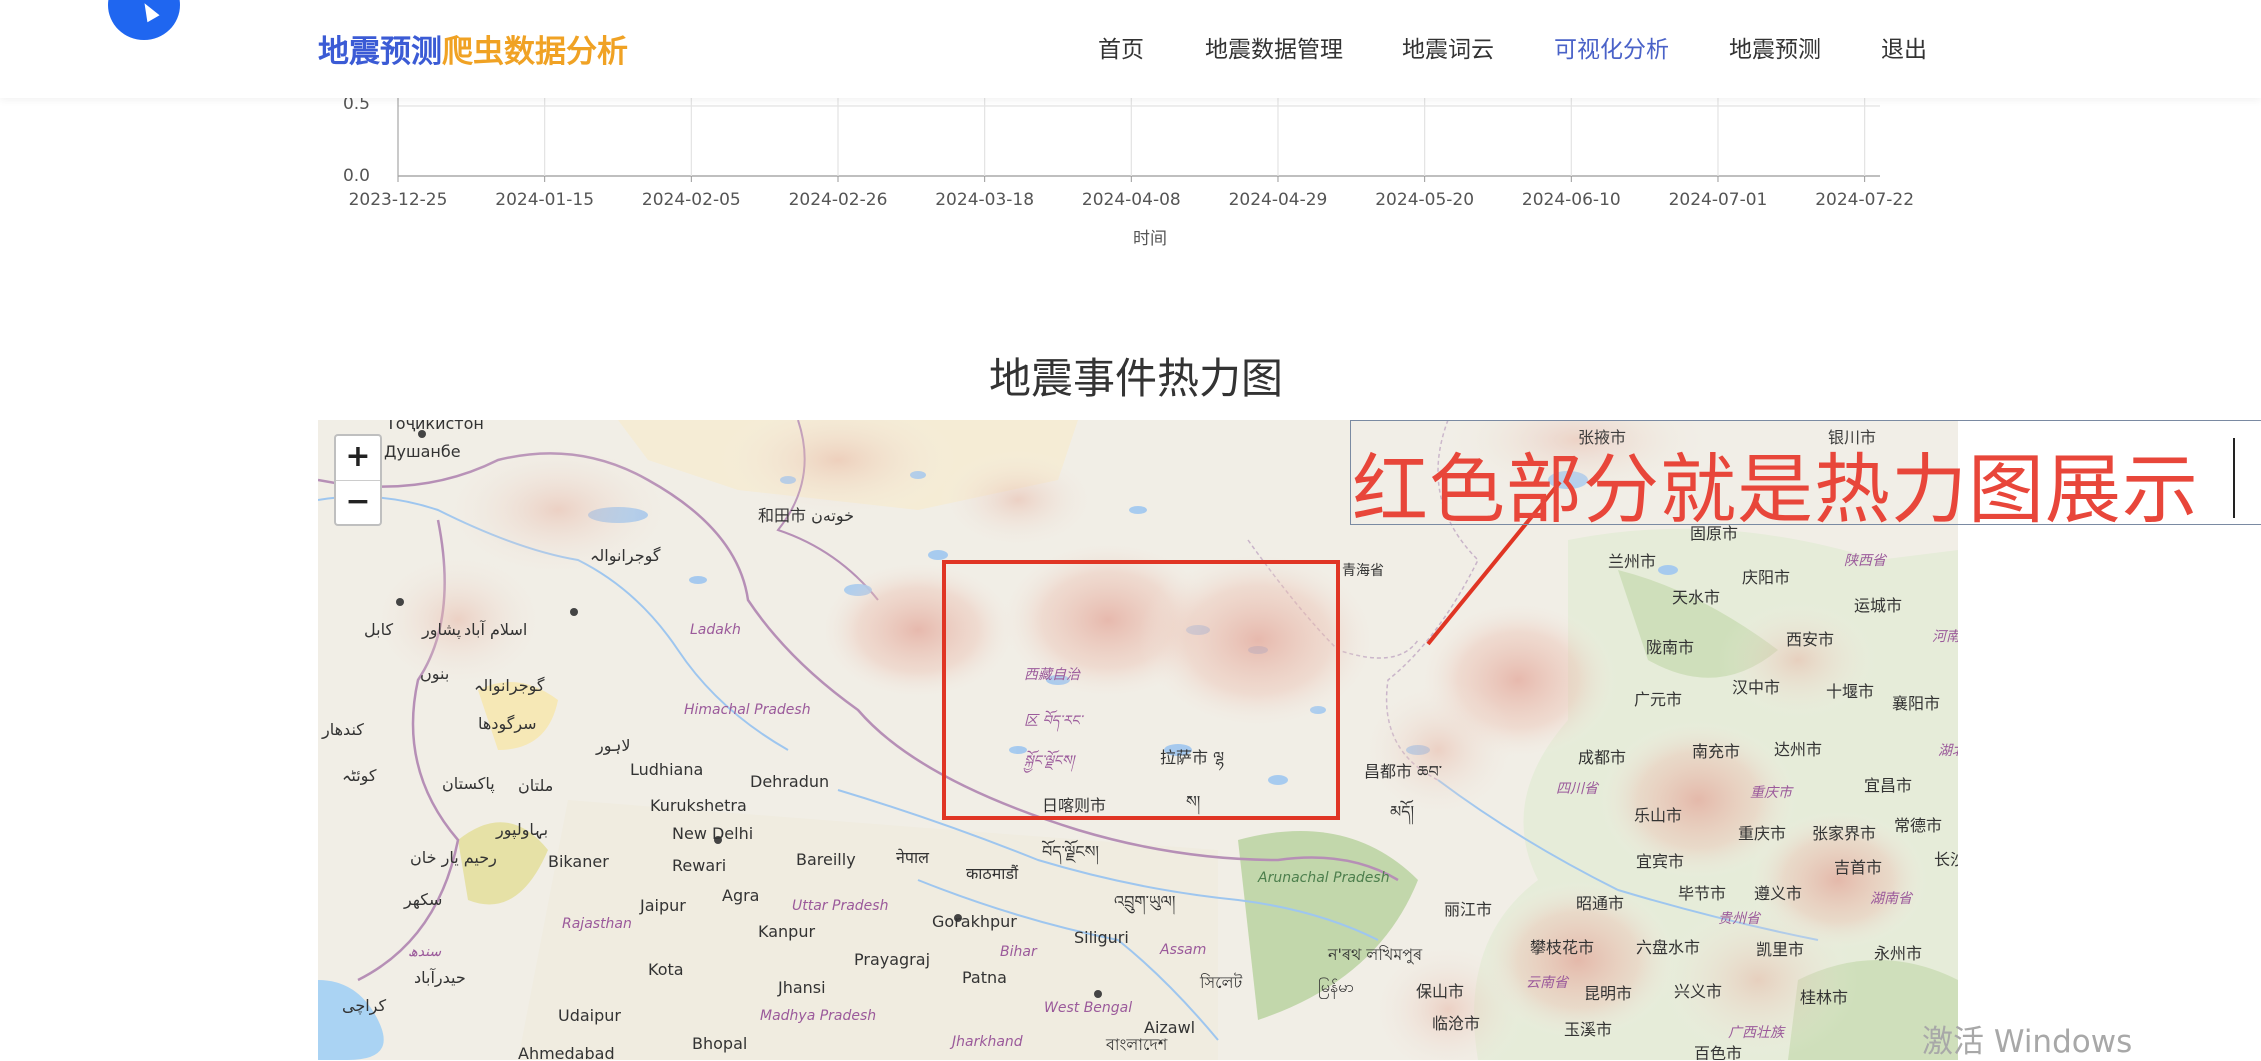 The height and width of the screenshot is (1061, 2261). What do you see at coordinates (1274, 47) in the screenshot?
I see `nav-data-management: 地震数据管理` at bounding box center [1274, 47].